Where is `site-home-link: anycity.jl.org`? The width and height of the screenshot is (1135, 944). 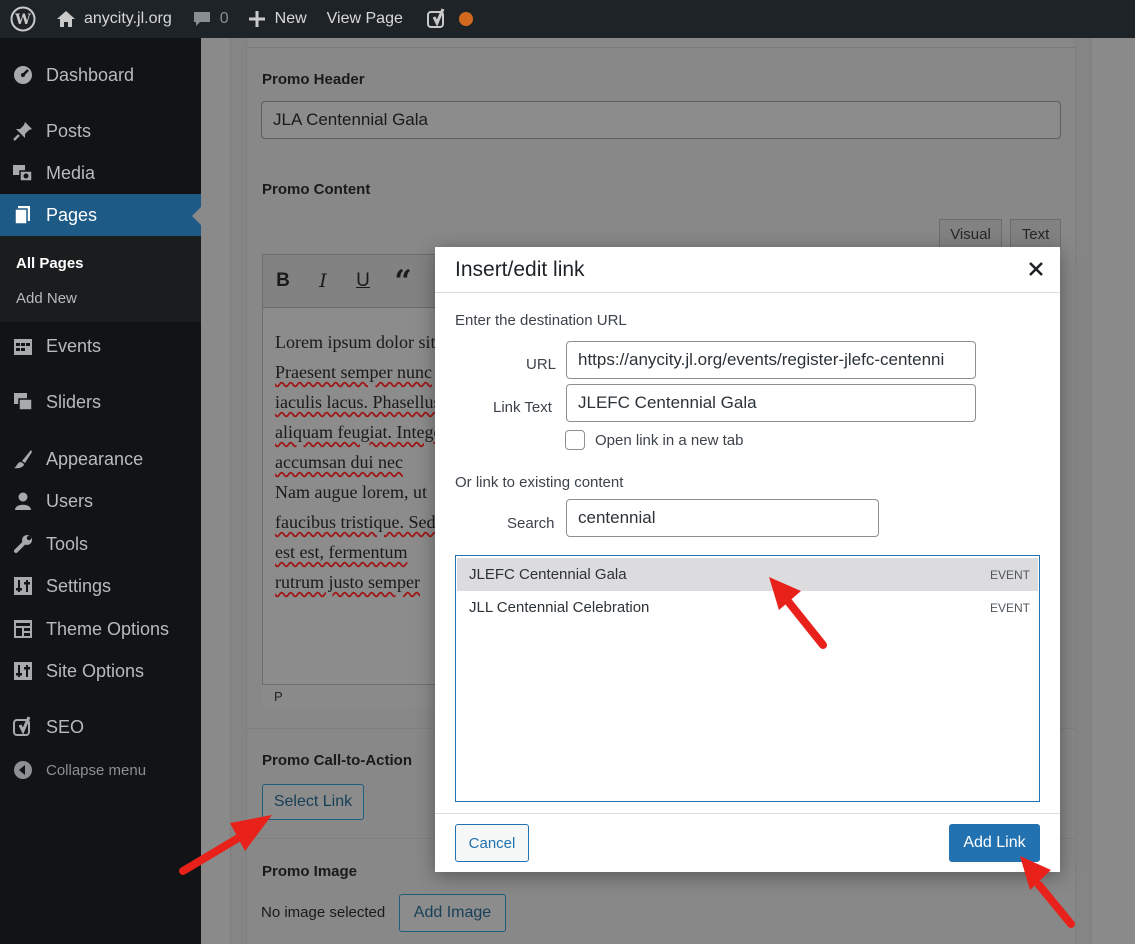 site-home-link: anycity.jl.org is located at coordinates (114, 19).